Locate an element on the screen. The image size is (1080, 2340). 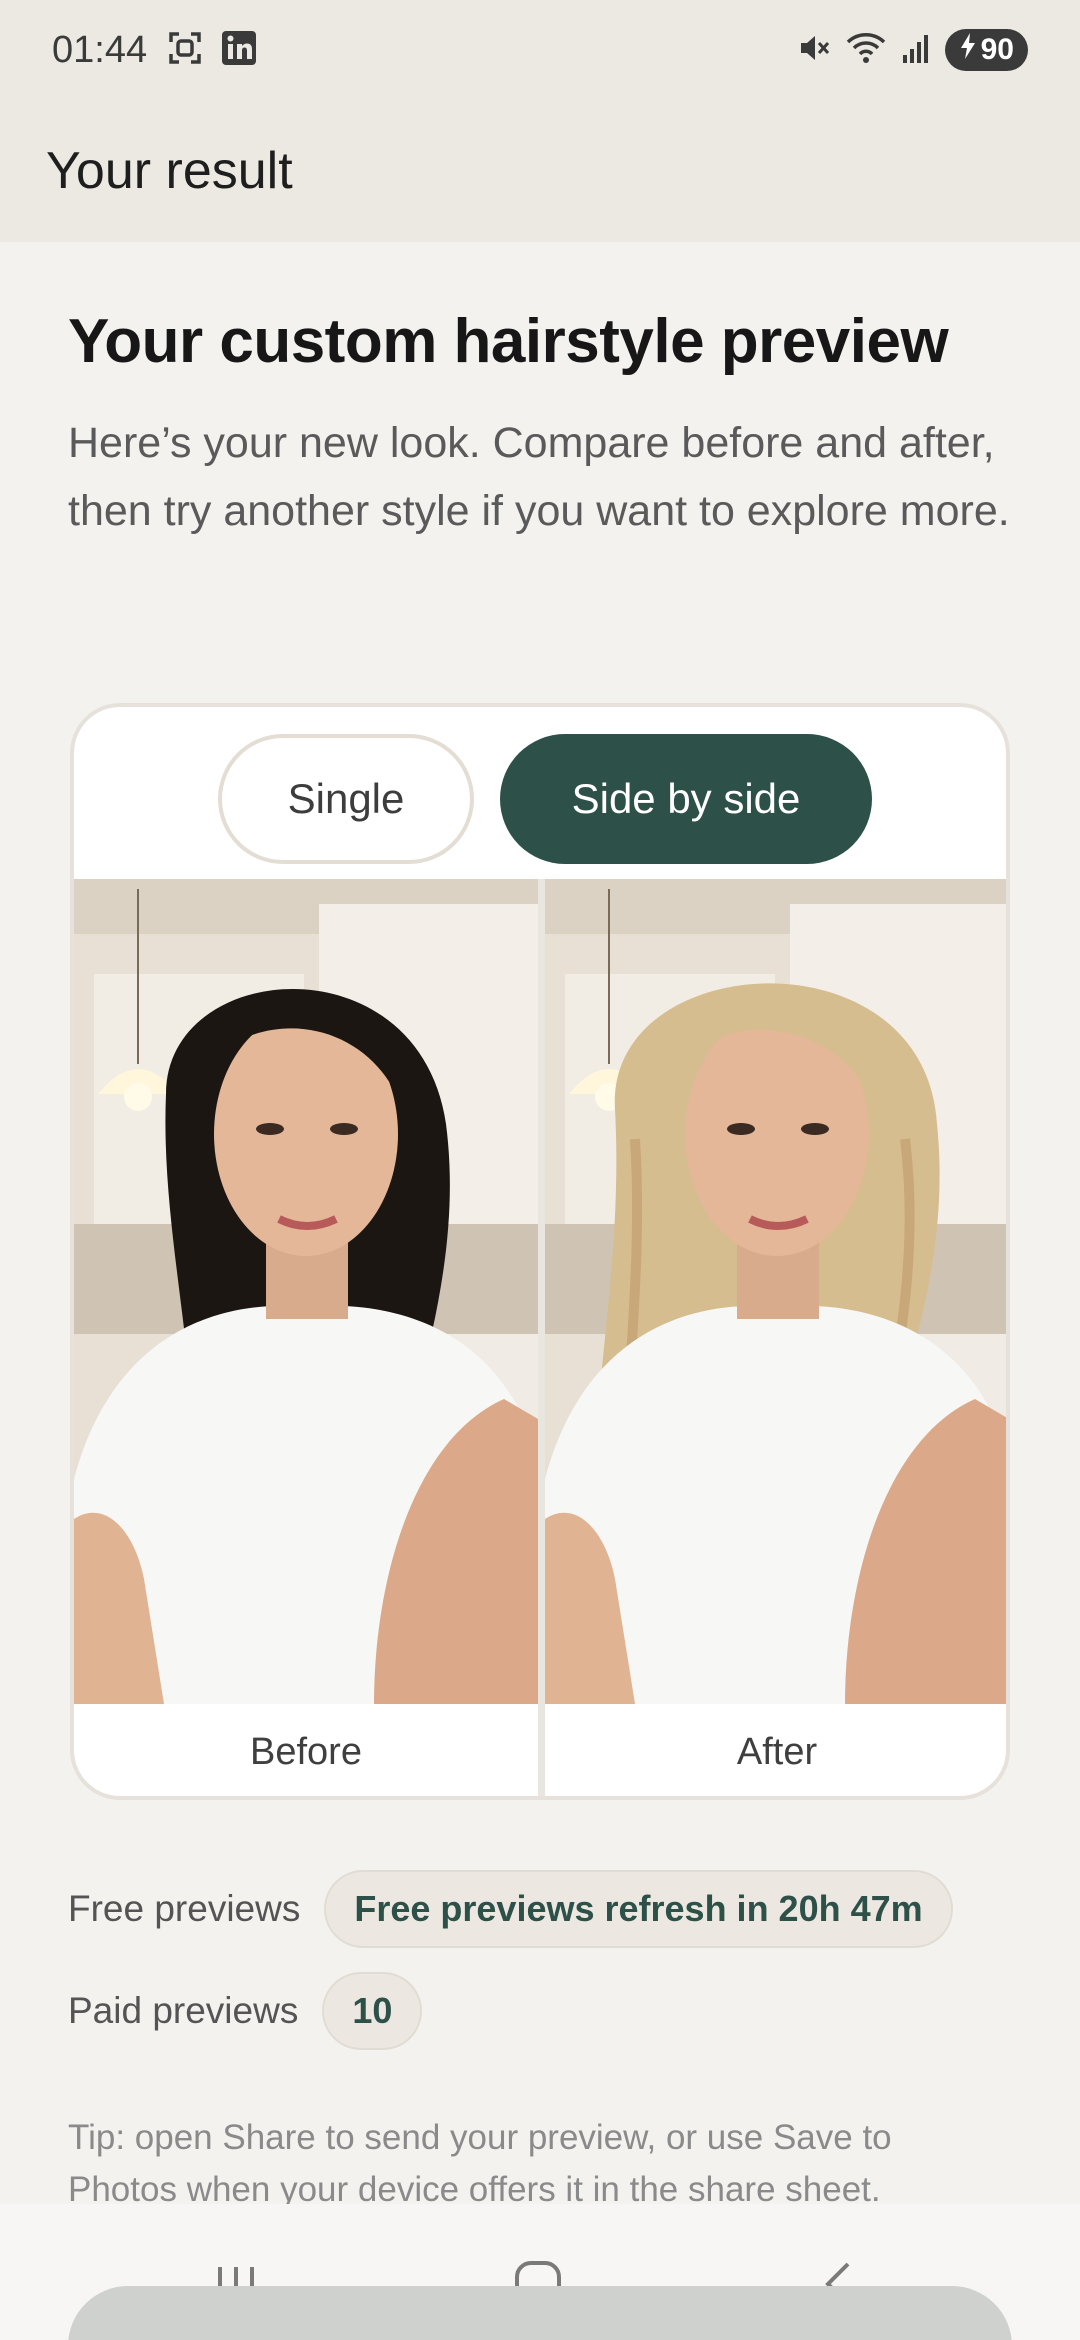
free-previews-badge: Free previews refresh in 20h 47m is located at coordinates (638, 1909).